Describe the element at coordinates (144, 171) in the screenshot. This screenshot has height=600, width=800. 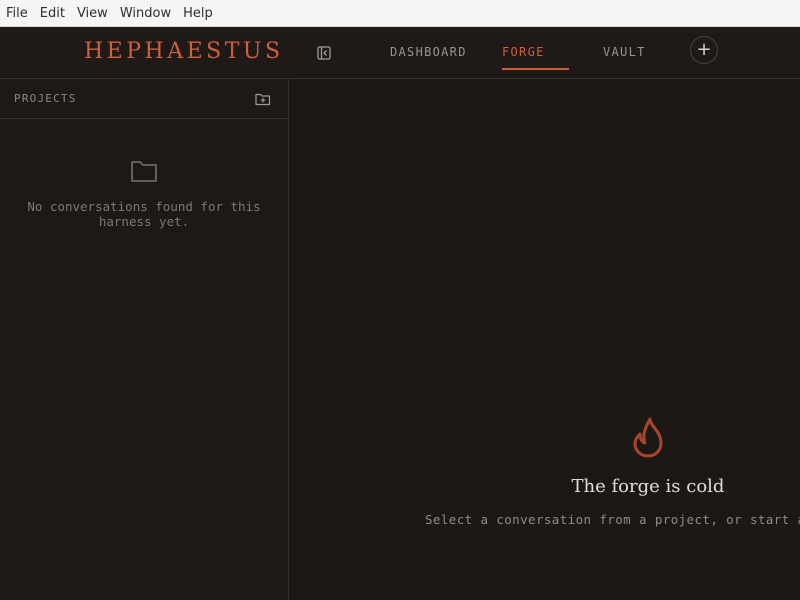
I see `folder-icon` at that location.